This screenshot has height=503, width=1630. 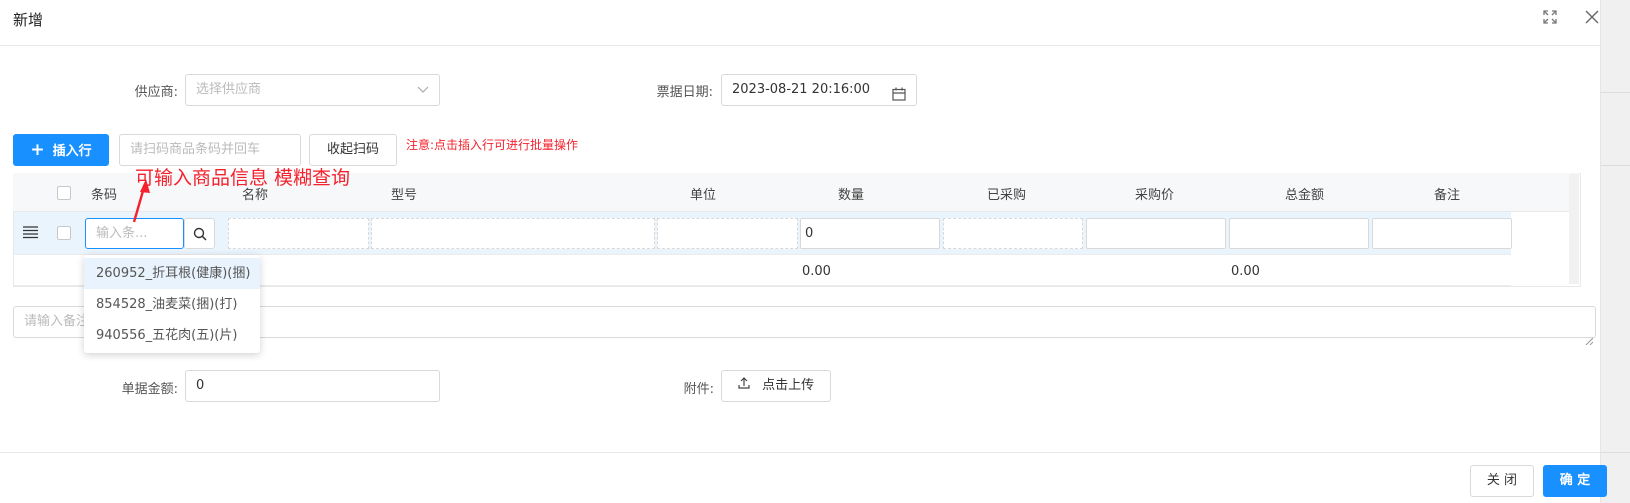 I want to click on insert-row-button: + 插入行, so click(x=61, y=150).